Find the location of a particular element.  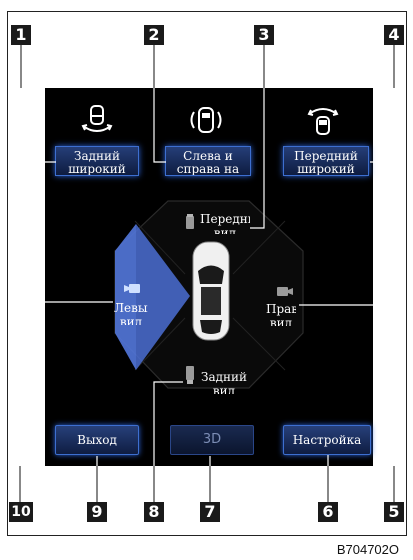

callout-5: 5 is located at coordinates (394, 512).